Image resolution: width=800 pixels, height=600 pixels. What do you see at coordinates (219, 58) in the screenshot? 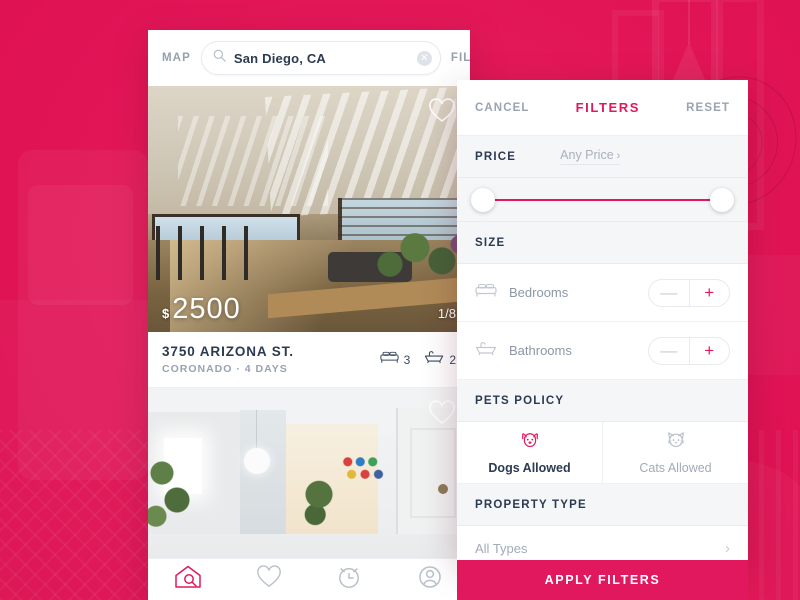
I see `search-icon` at bounding box center [219, 58].